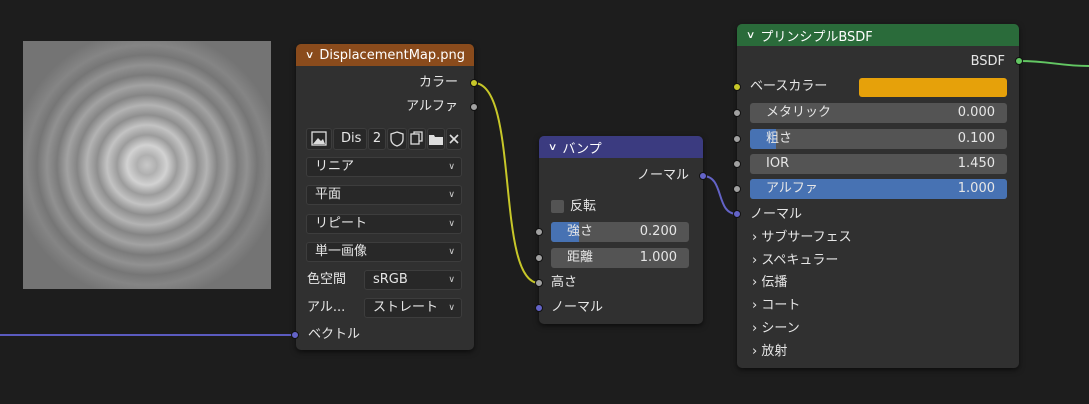 Image resolution: width=1089 pixels, height=404 pixels. What do you see at coordinates (987, 61) in the screenshot?
I see `output-bsdf-label: BSDF` at bounding box center [987, 61].